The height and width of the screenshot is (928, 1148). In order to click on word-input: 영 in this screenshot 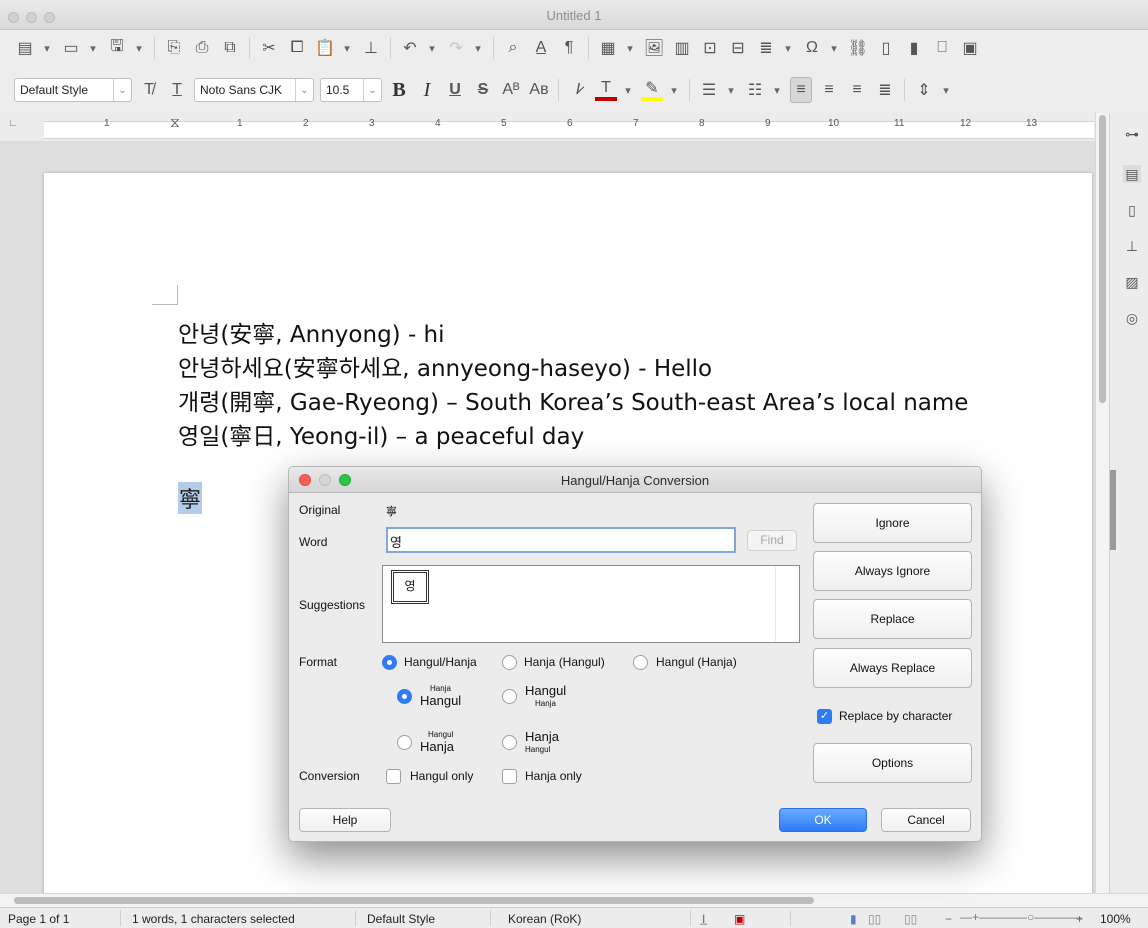, I will do `click(561, 540)`.